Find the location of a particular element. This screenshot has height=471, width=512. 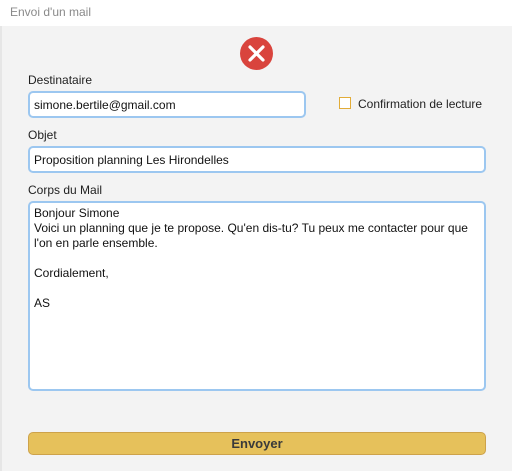

window-title: Envoi d'un mail is located at coordinates (50, 12).